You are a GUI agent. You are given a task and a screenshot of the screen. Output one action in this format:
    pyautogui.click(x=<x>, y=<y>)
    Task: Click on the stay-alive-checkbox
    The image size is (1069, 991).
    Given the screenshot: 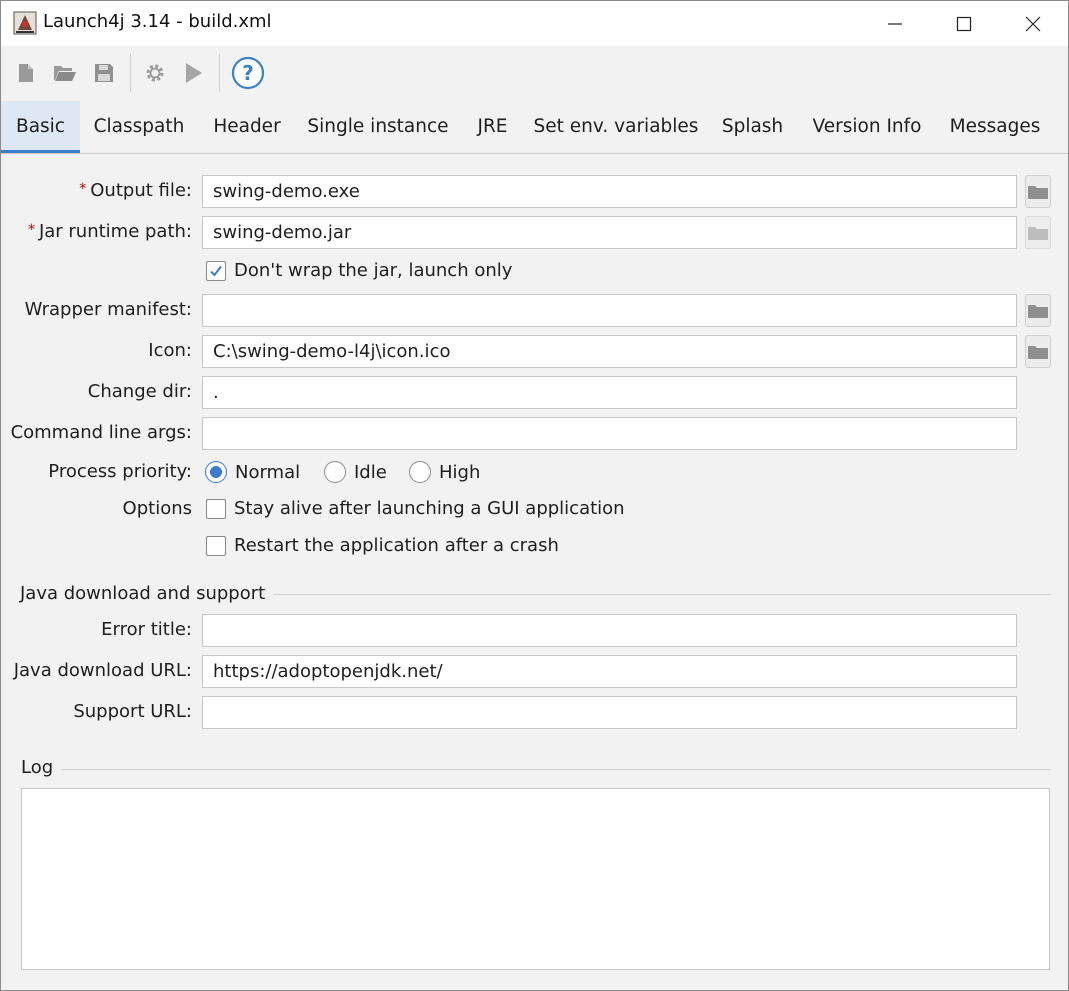 What is the action you would take?
    pyautogui.click(x=216, y=508)
    